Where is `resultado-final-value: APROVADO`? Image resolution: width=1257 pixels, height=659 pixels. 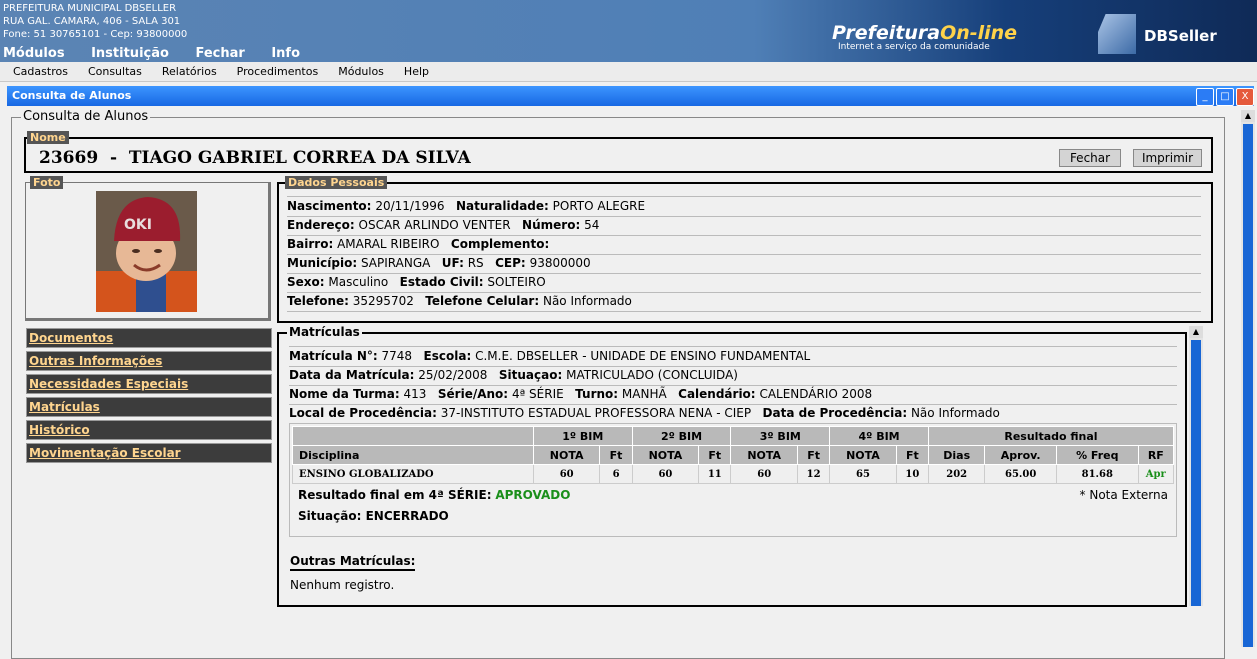
resultado-final-value: APROVADO is located at coordinates (533, 495).